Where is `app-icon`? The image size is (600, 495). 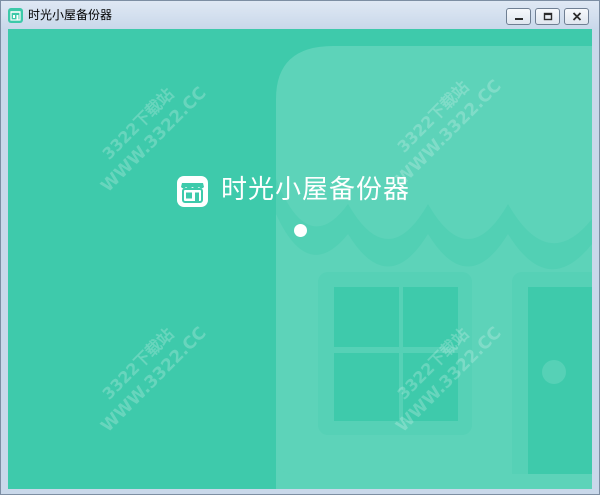 app-icon is located at coordinates (15, 15).